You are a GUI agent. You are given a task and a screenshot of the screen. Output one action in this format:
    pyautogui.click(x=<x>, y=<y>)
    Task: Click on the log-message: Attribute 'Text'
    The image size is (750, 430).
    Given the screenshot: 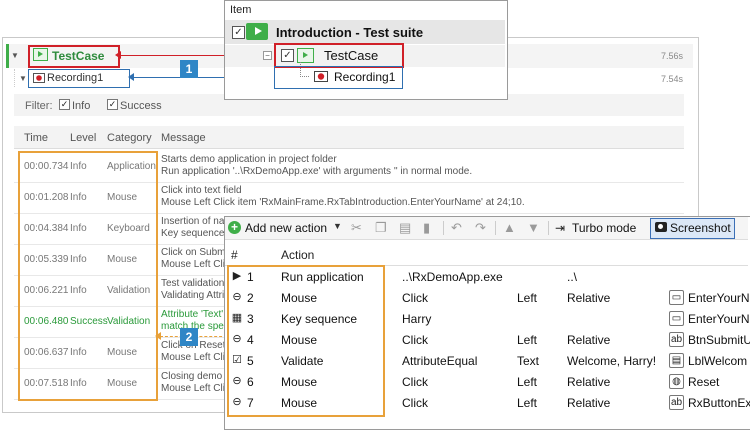 What is the action you would take?
    pyautogui.click(x=192, y=314)
    